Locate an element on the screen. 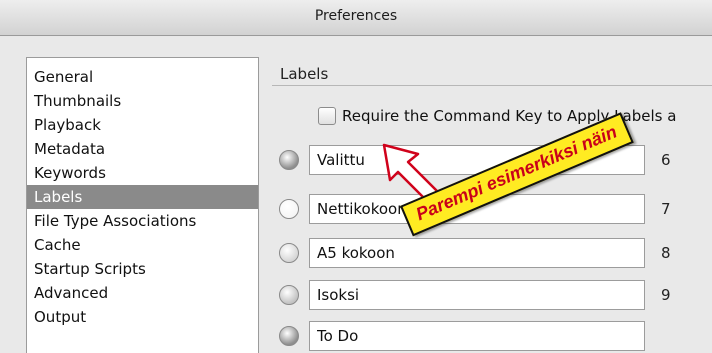 The height and width of the screenshot is (353, 712). sidebar-item-cache: Cache is located at coordinates (142, 245).